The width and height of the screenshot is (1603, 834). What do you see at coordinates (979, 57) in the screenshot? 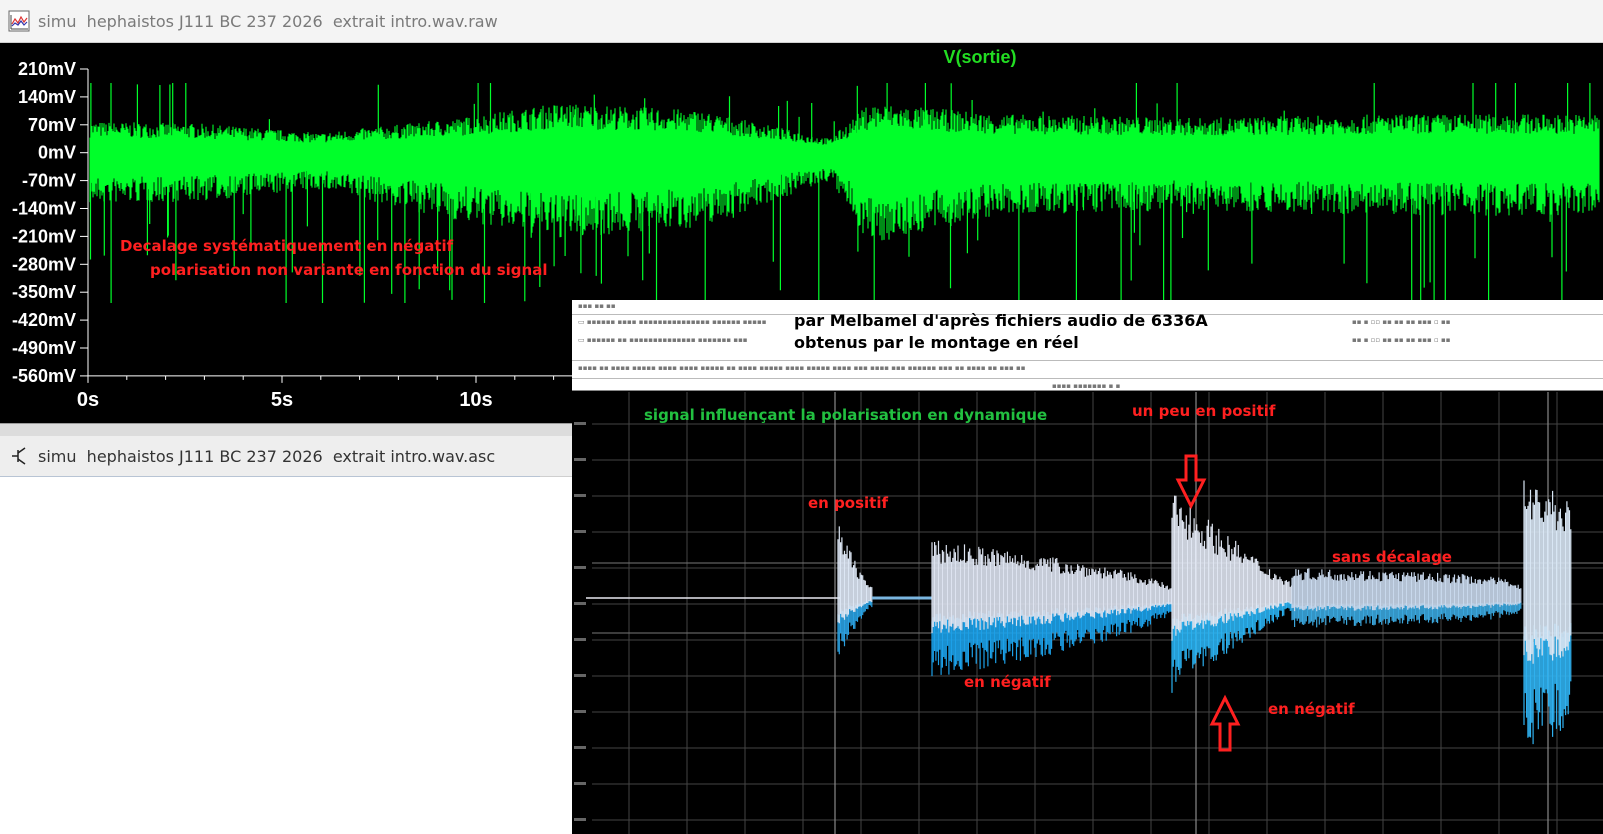
I see `trace-name: V(sortie)` at bounding box center [979, 57].